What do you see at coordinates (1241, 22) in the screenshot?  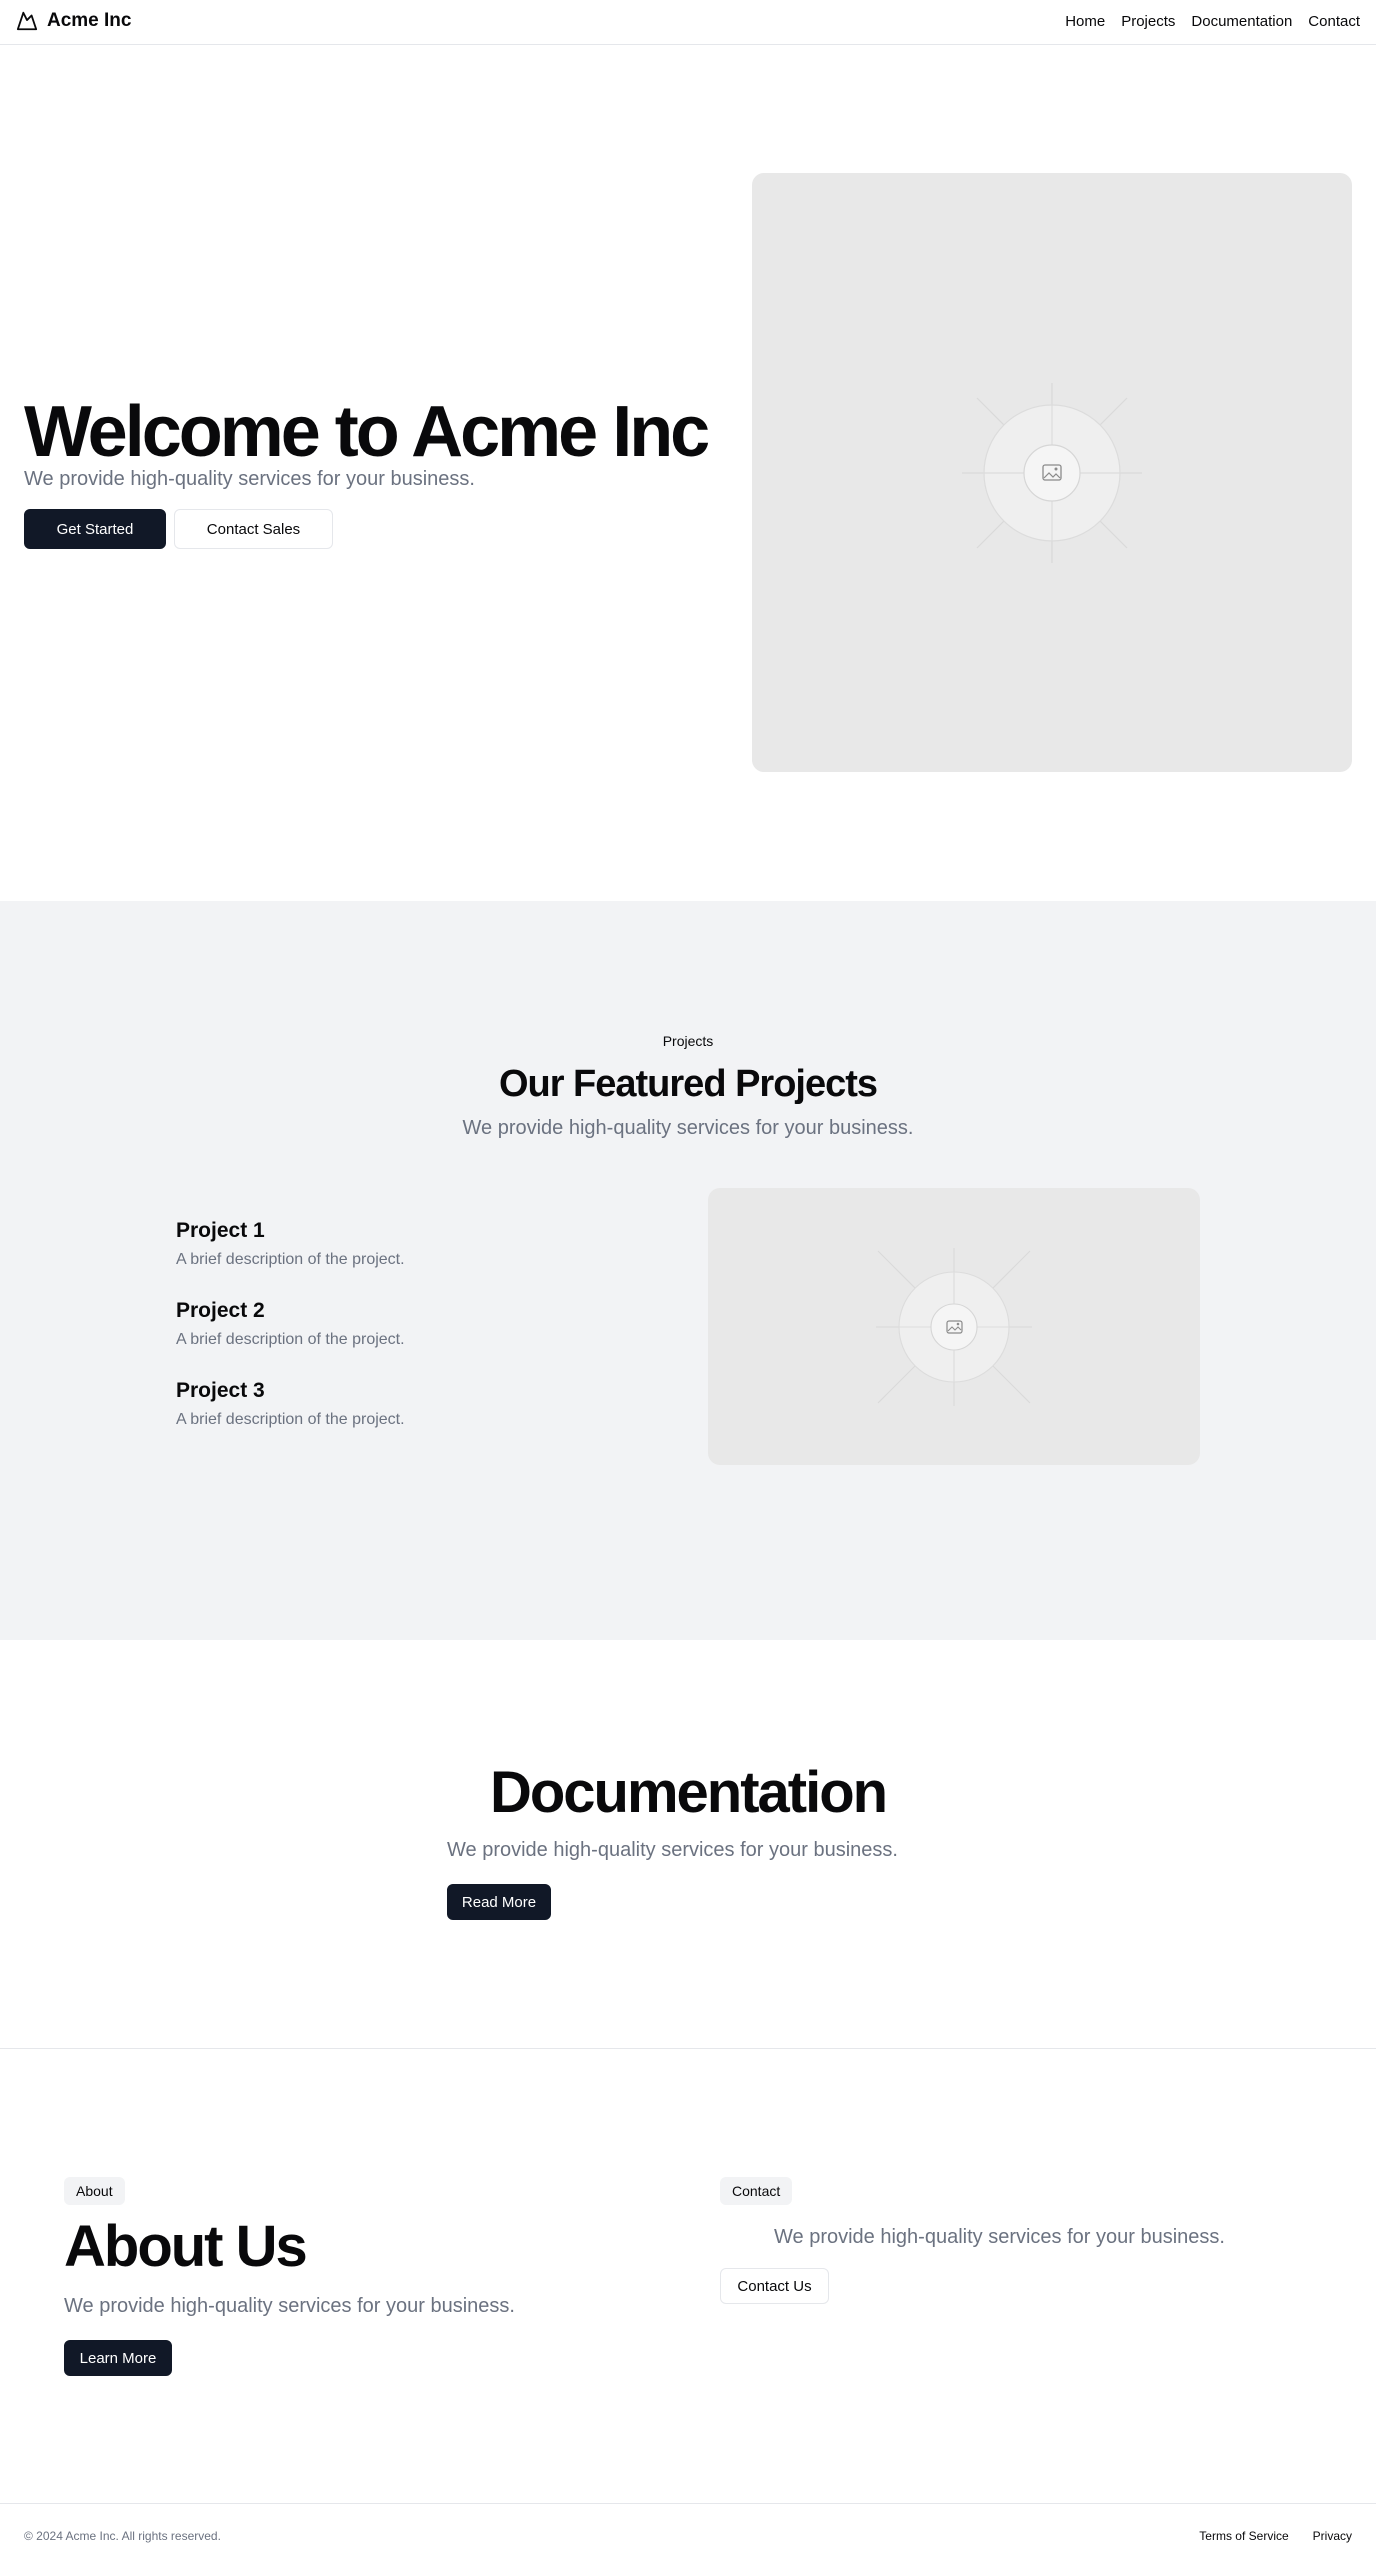 I see `nav-documentation: Documentation` at bounding box center [1241, 22].